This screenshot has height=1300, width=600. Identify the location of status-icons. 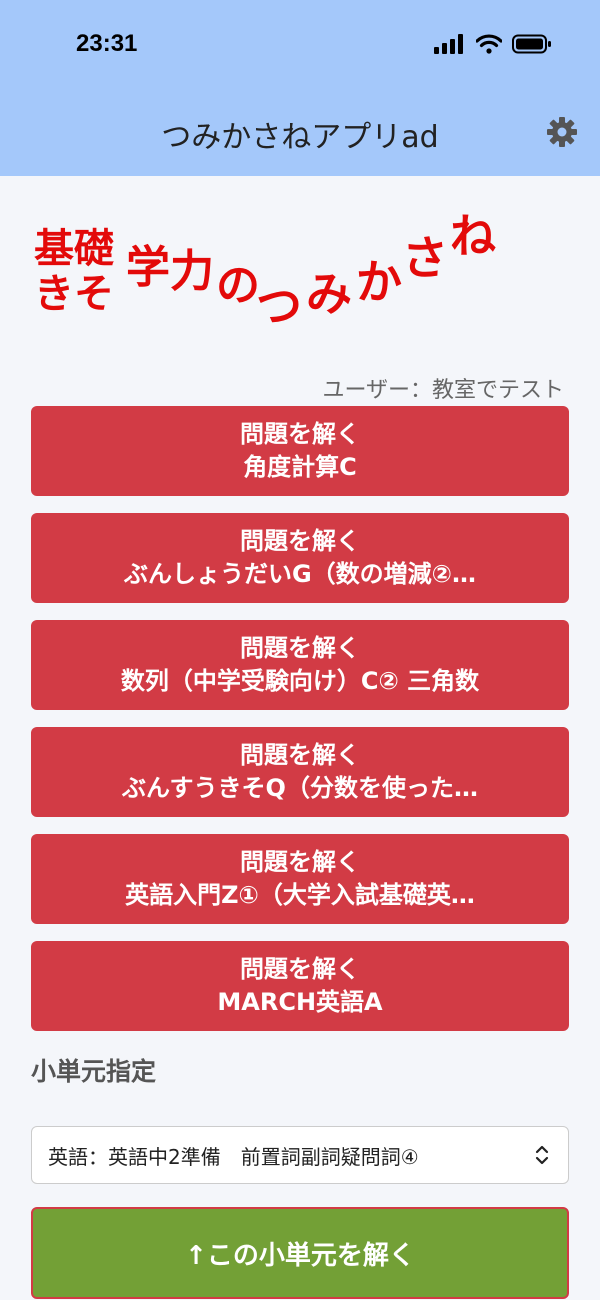
(493, 44).